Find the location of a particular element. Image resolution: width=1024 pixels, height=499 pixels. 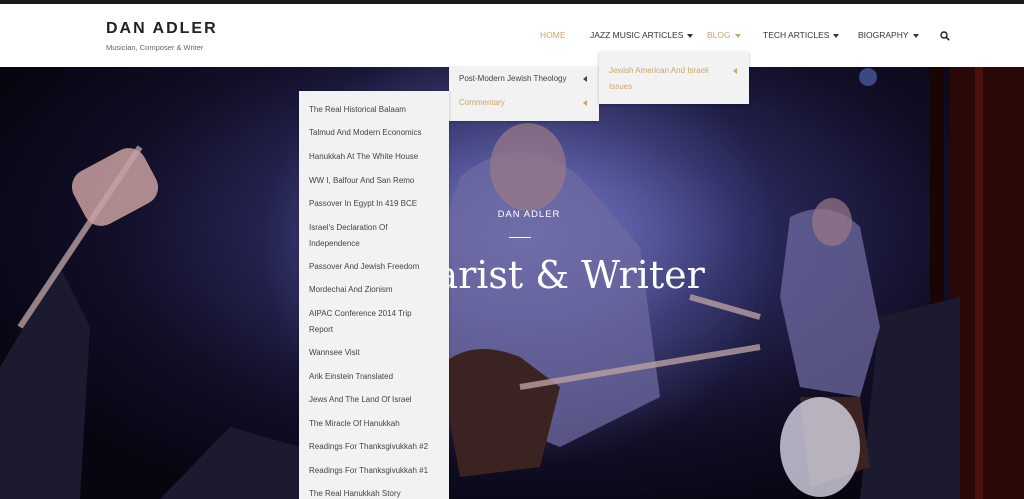

nav-item-label: HOME is located at coordinates (553, 35).